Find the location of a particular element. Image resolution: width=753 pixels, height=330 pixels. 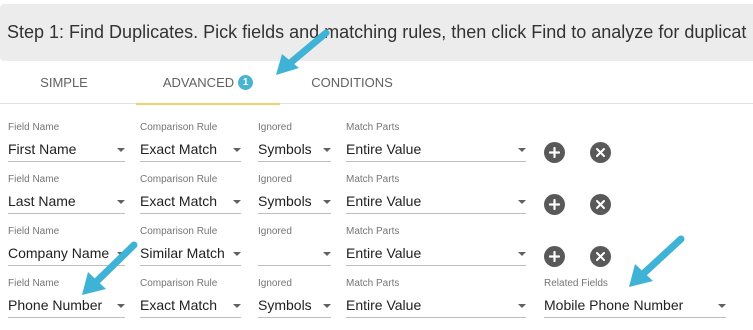

field-name-select: Last Name is located at coordinates (66, 201).